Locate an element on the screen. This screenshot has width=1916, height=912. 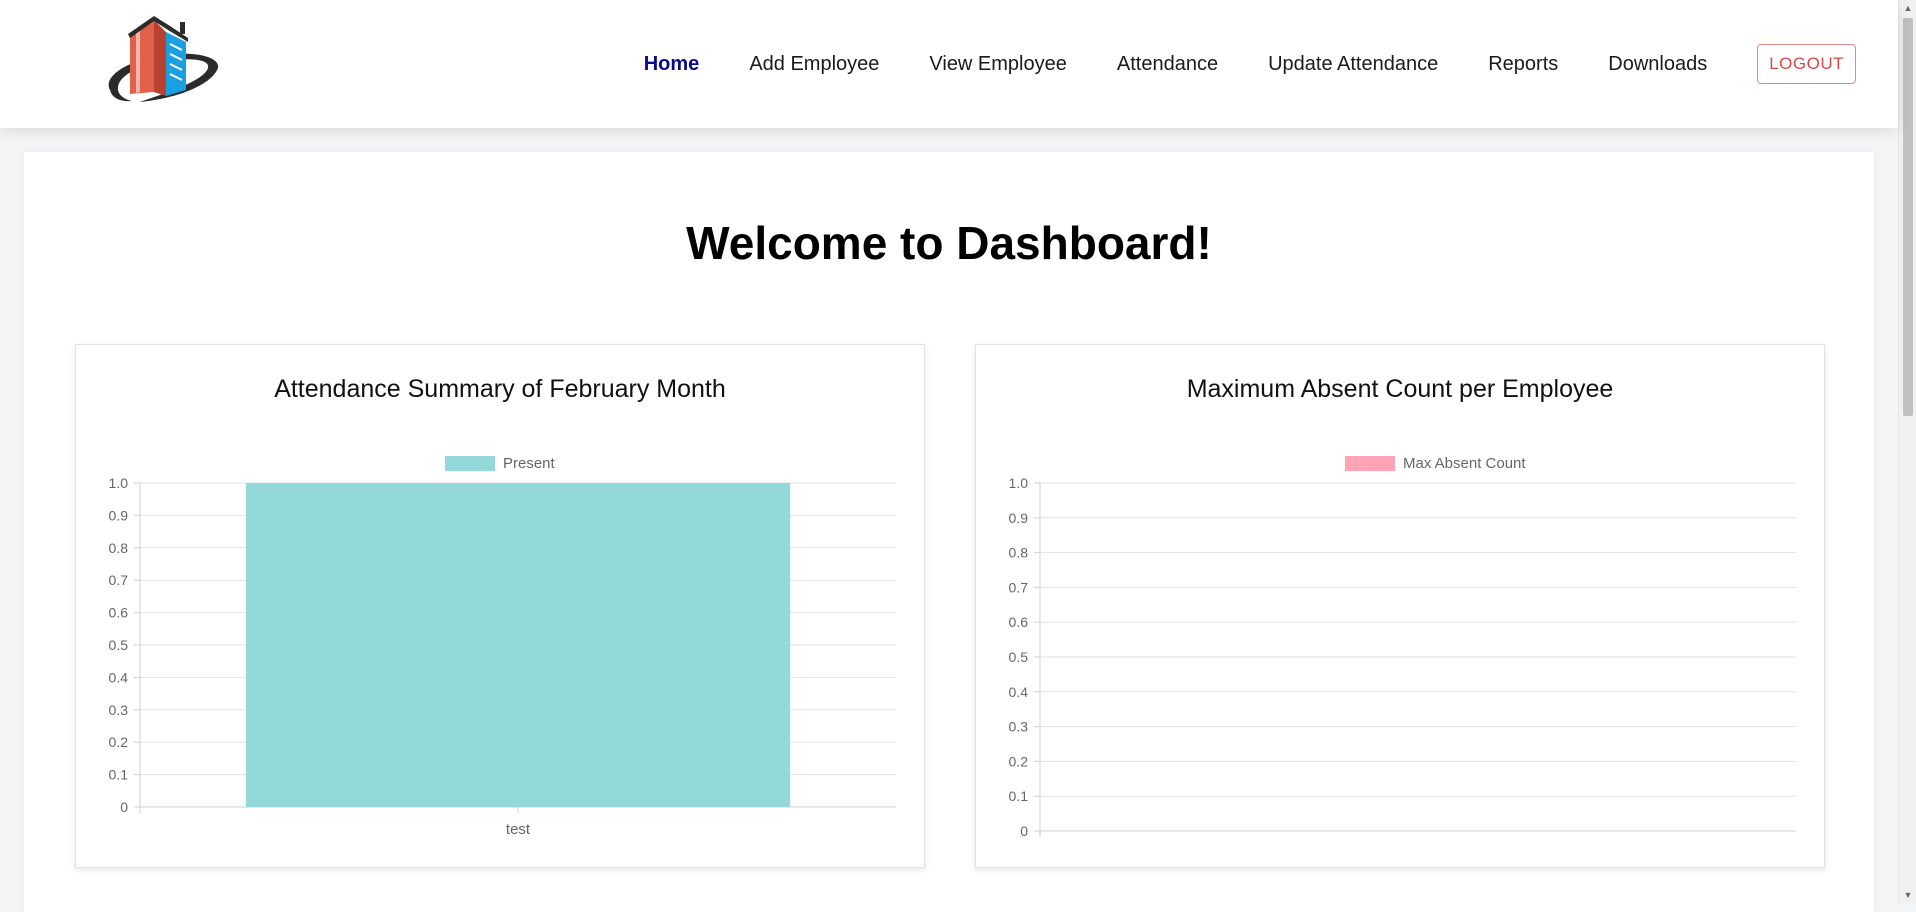
nav-downloads: Downloads is located at coordinates (1657, 64).